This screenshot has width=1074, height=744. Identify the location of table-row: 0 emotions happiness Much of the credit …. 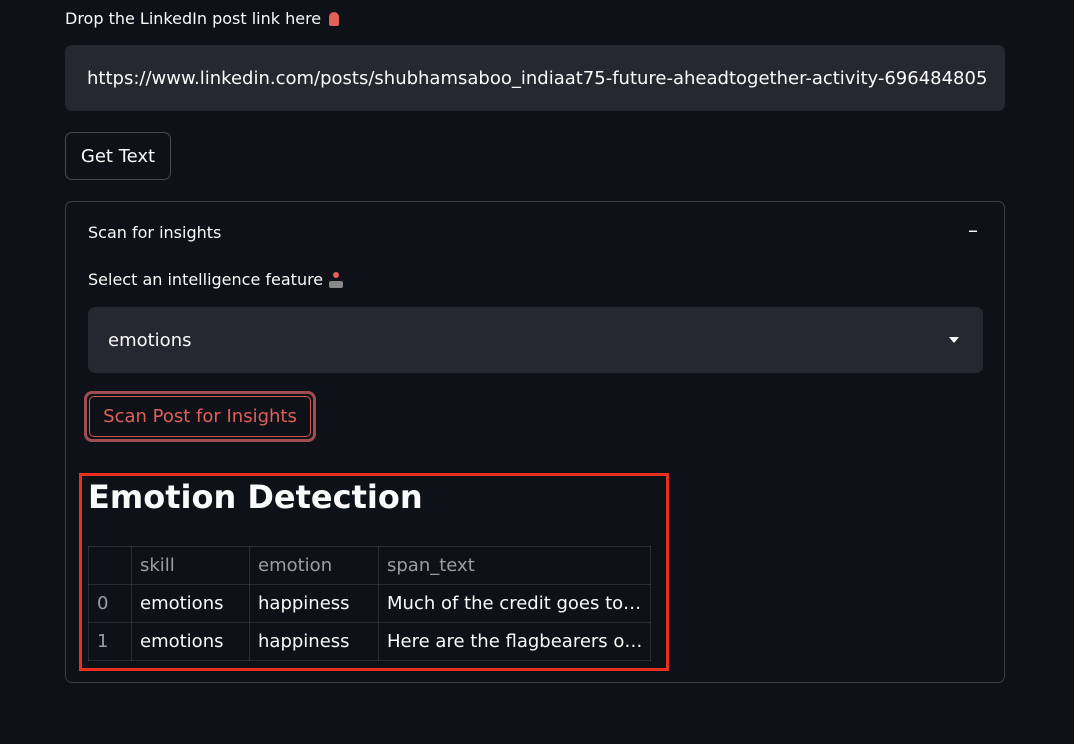
(370, 603).